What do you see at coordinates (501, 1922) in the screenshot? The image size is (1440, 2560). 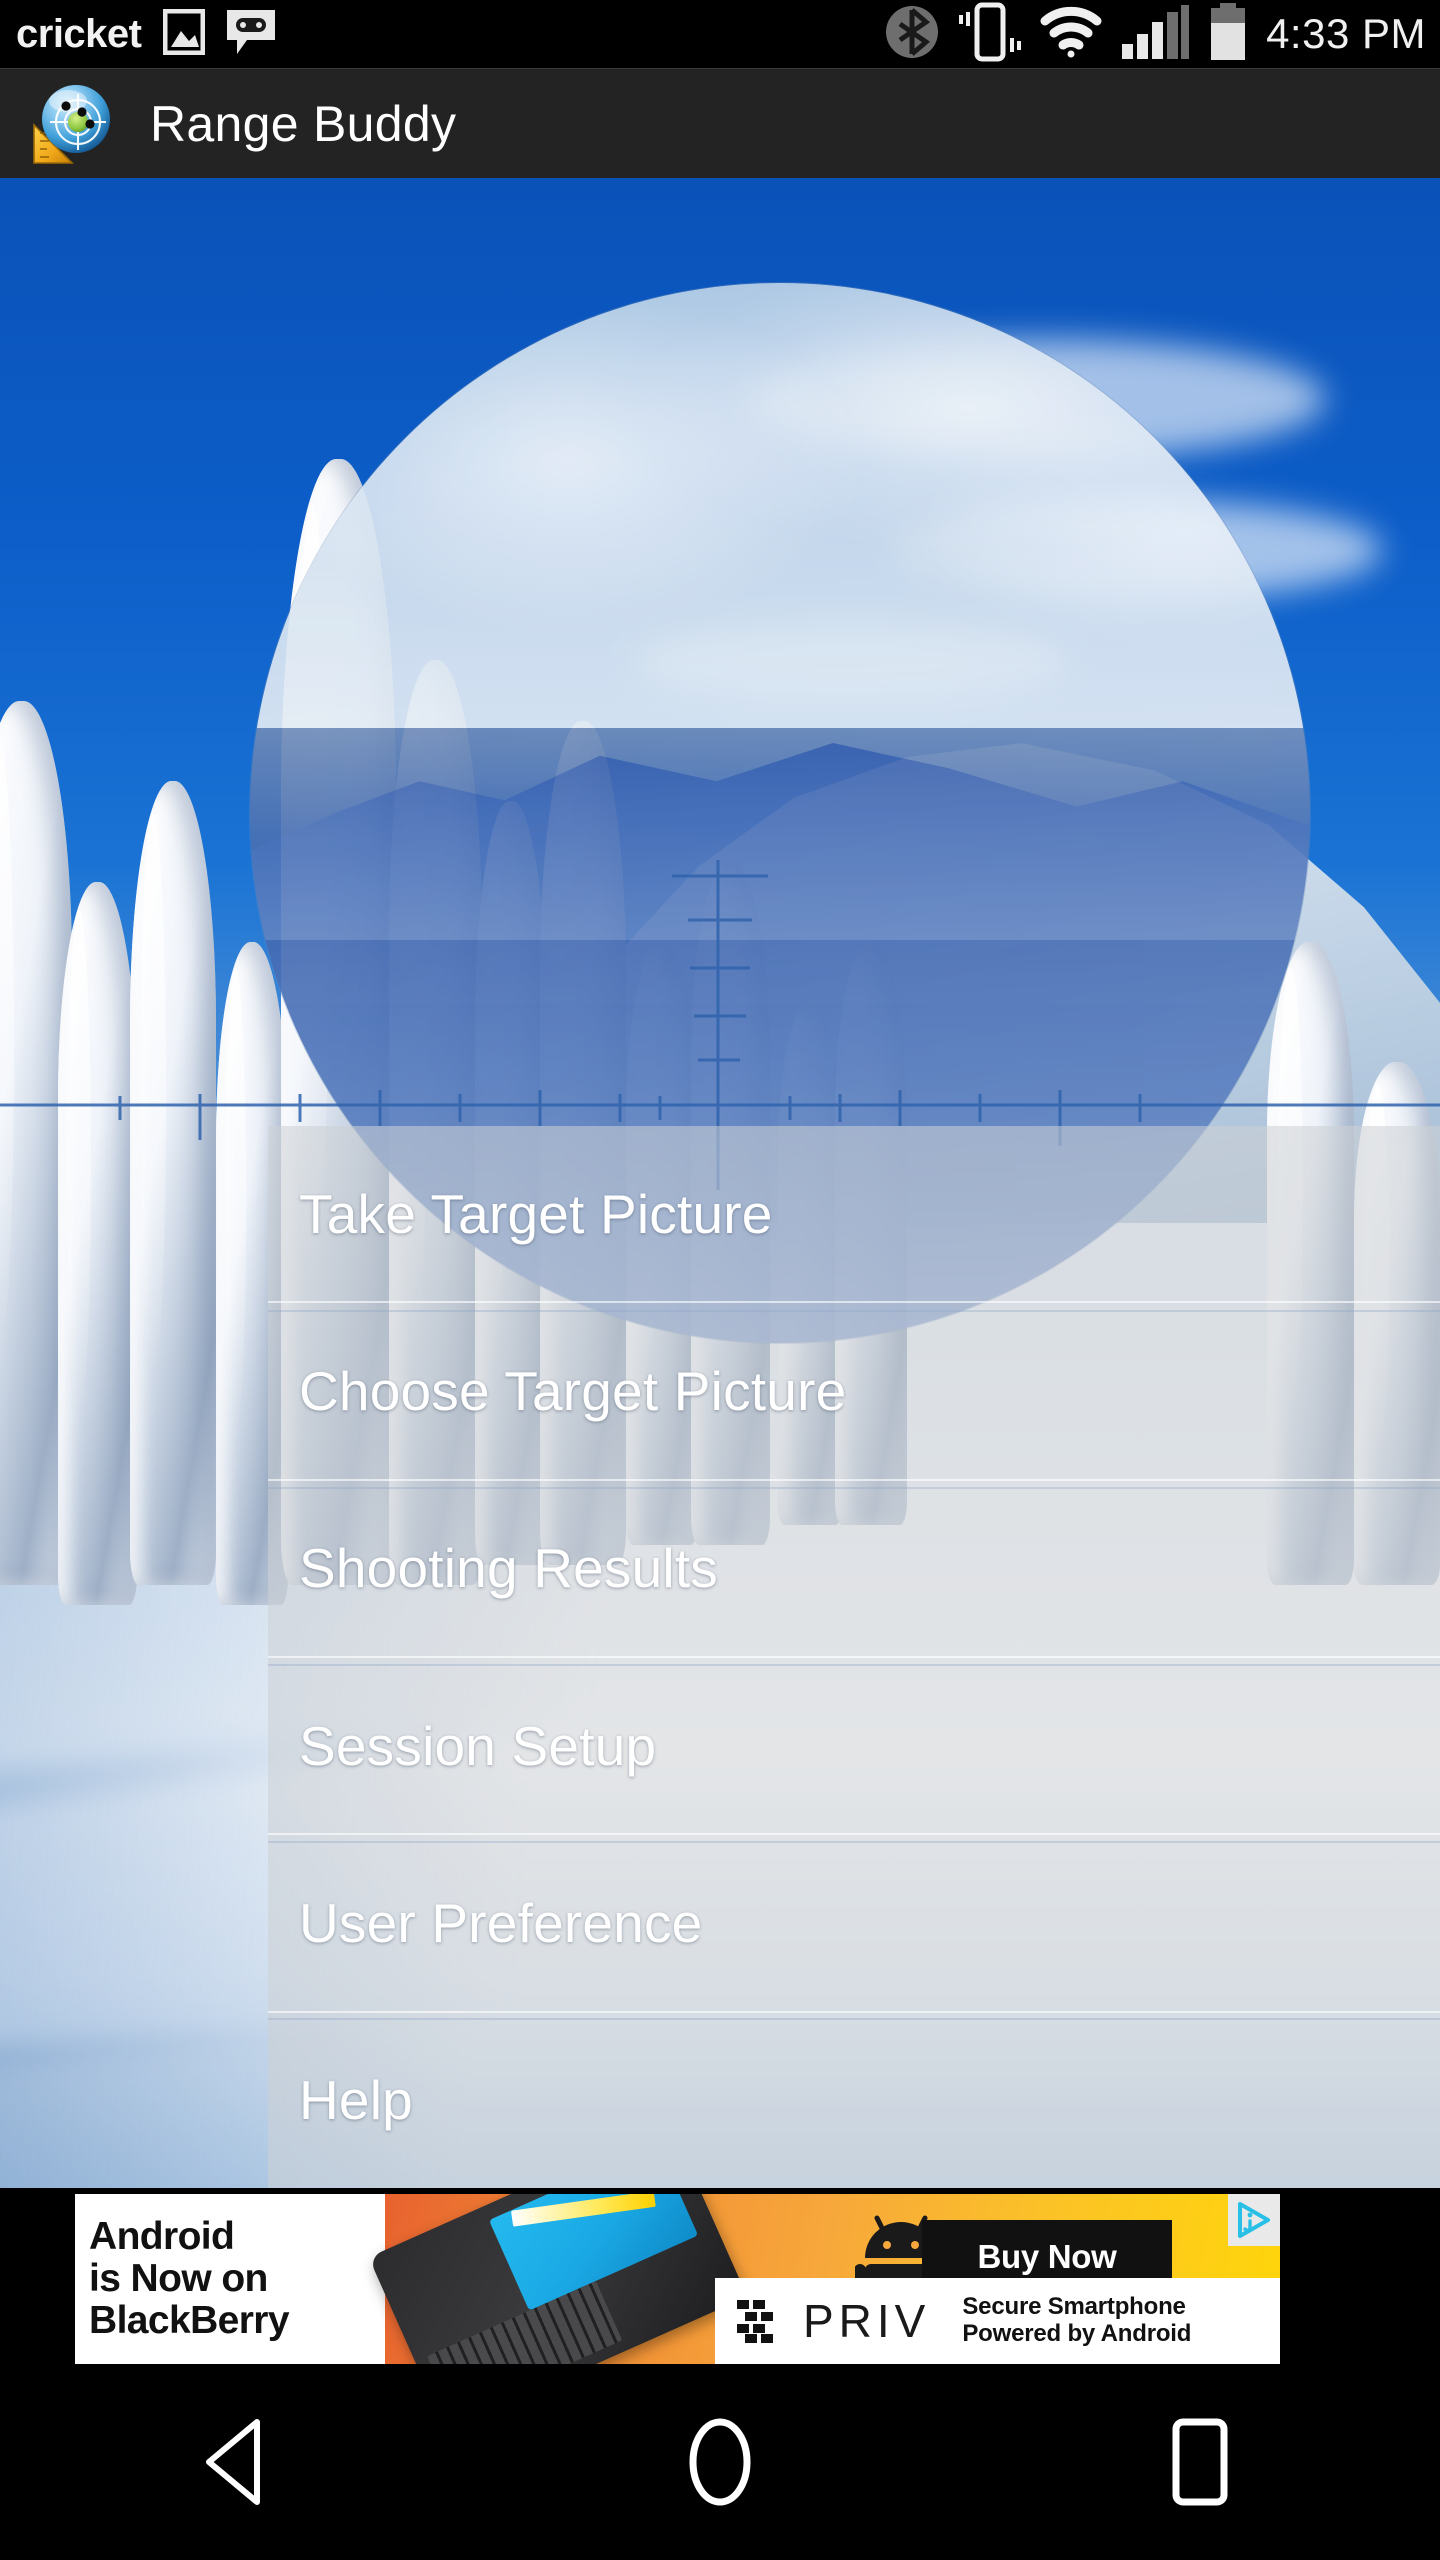 I see `menu-item-label: User Preference` at bounding box center [501, 1922].